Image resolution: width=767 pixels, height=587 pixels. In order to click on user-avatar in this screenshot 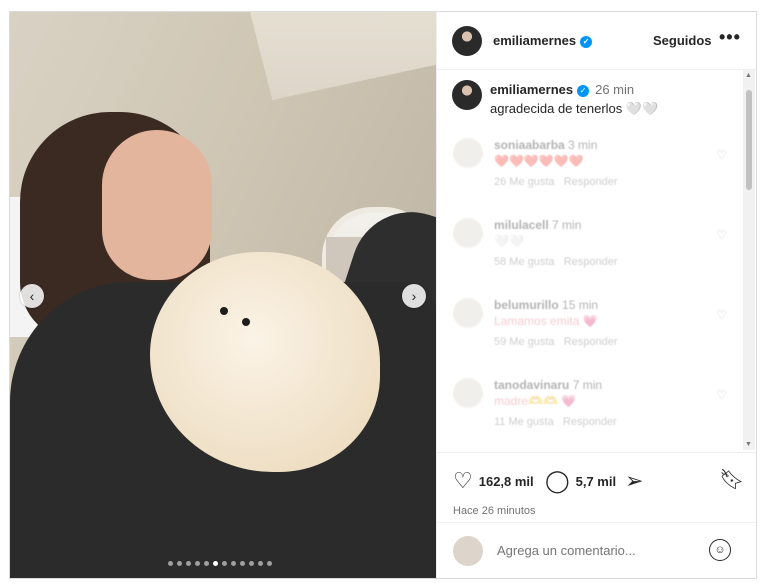, I will do `click(468, 551)`.